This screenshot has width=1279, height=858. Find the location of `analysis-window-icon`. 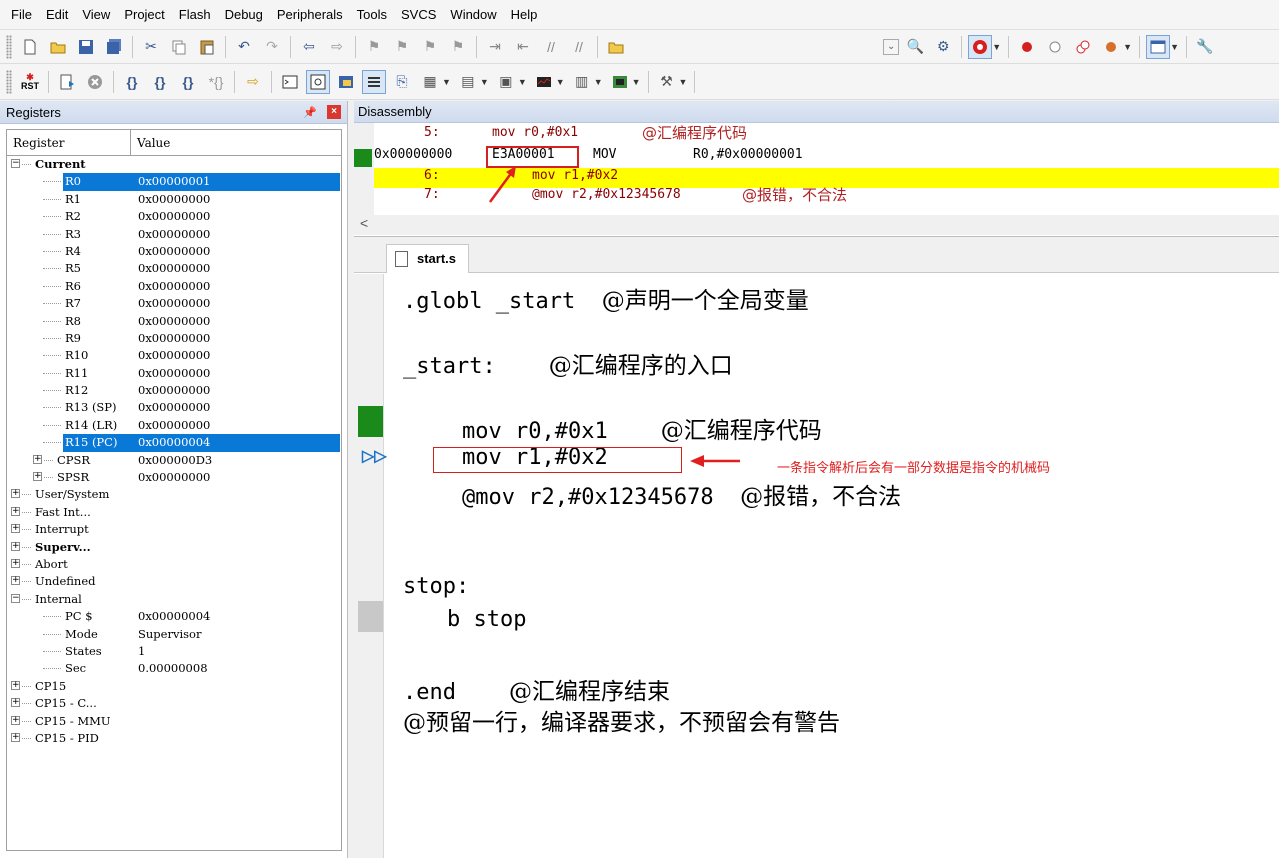

analysis-window-icon is located at coordinates (544, 82).